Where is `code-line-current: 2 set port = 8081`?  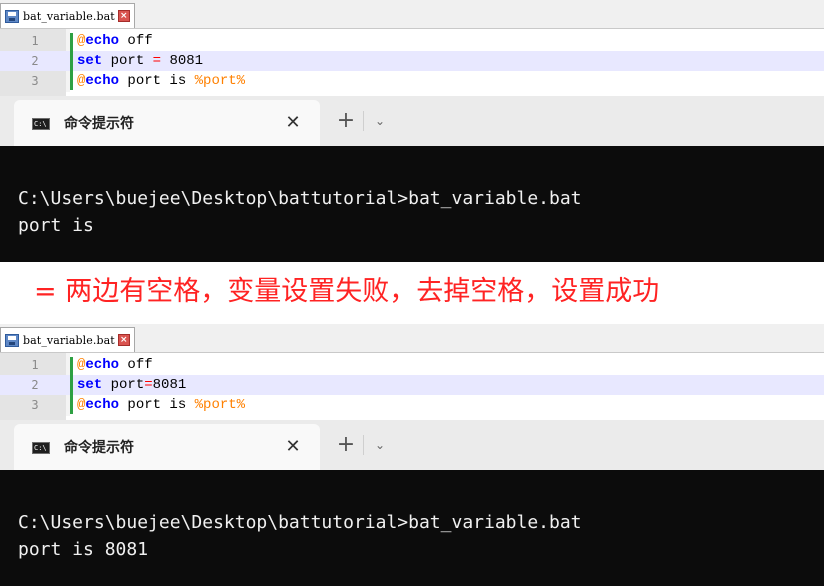
code-line-current: 2 set port = 8081 is located at coordinates (412, 61).